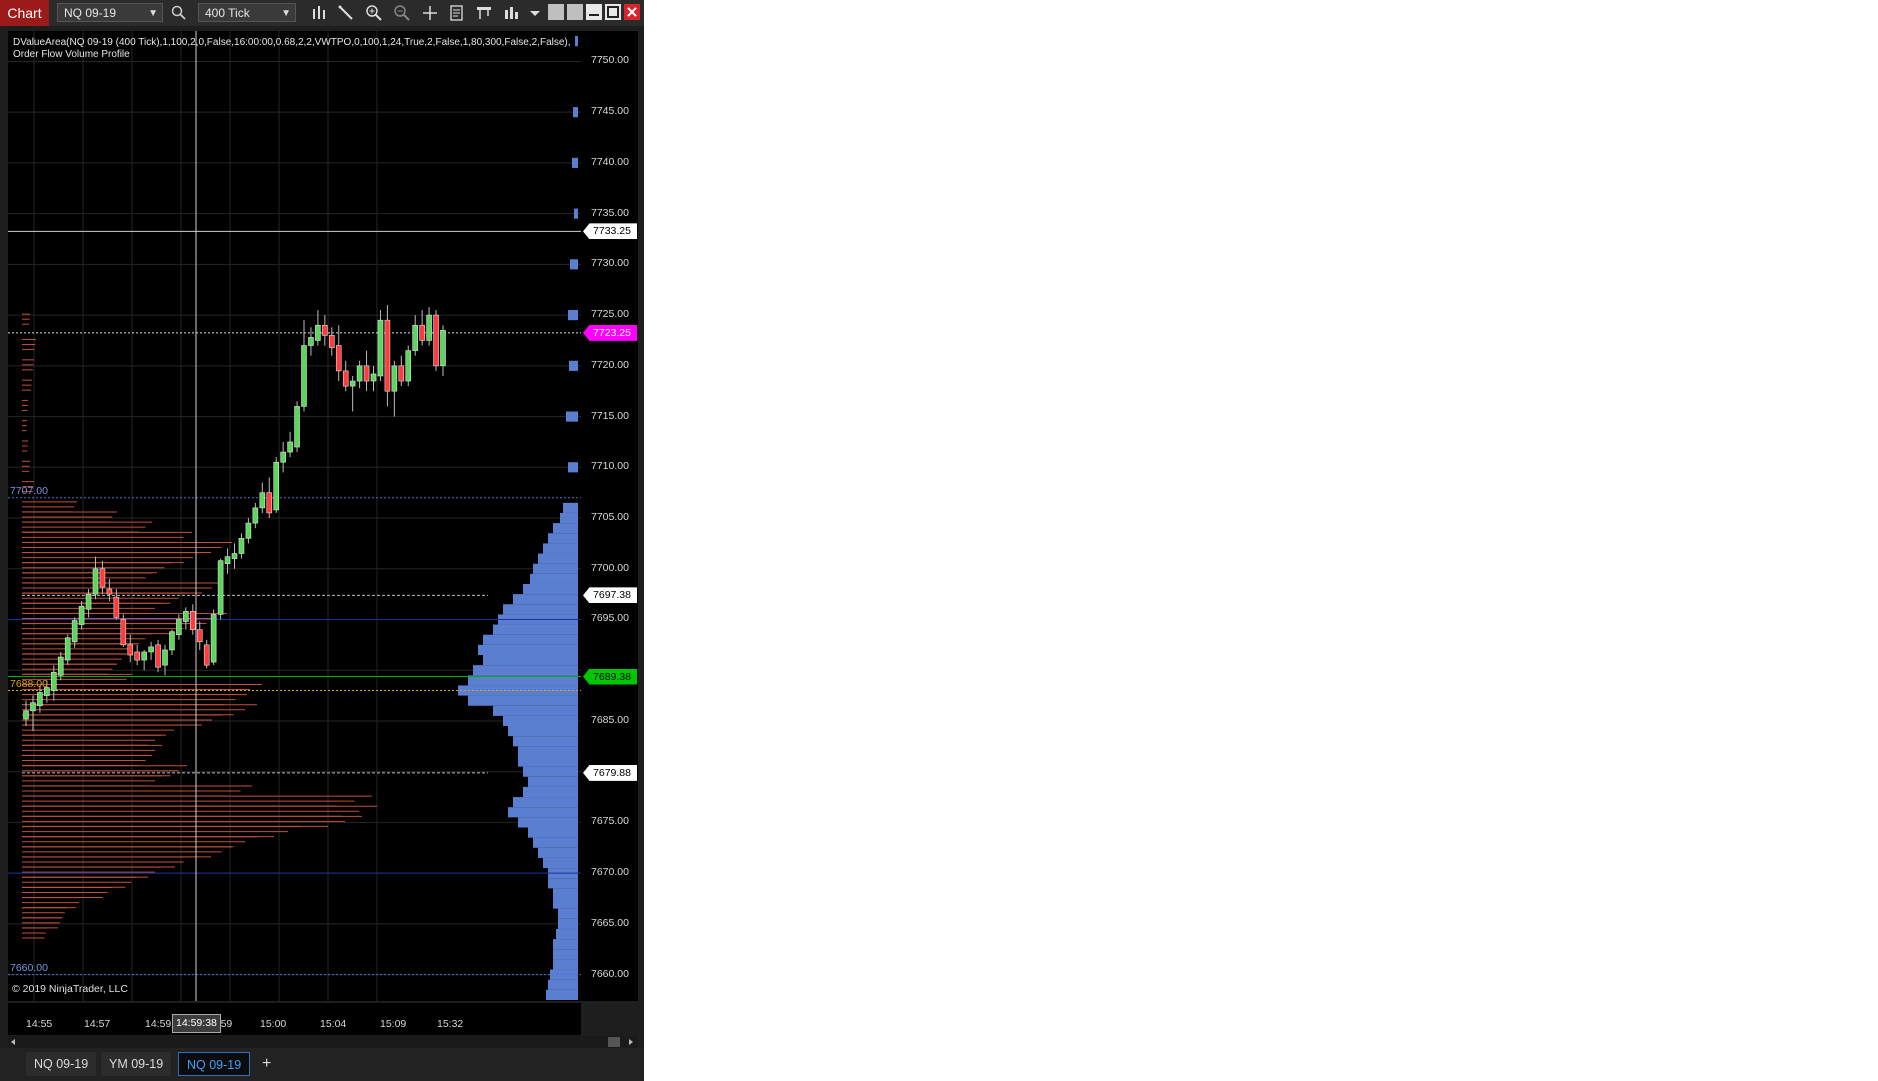 This screenshot has height=1081, width=1878. Describe the element at coordinates (214, 1064) in the screenshot. I see `tab-nq-09-19-active: NQ 09-19` at that location.